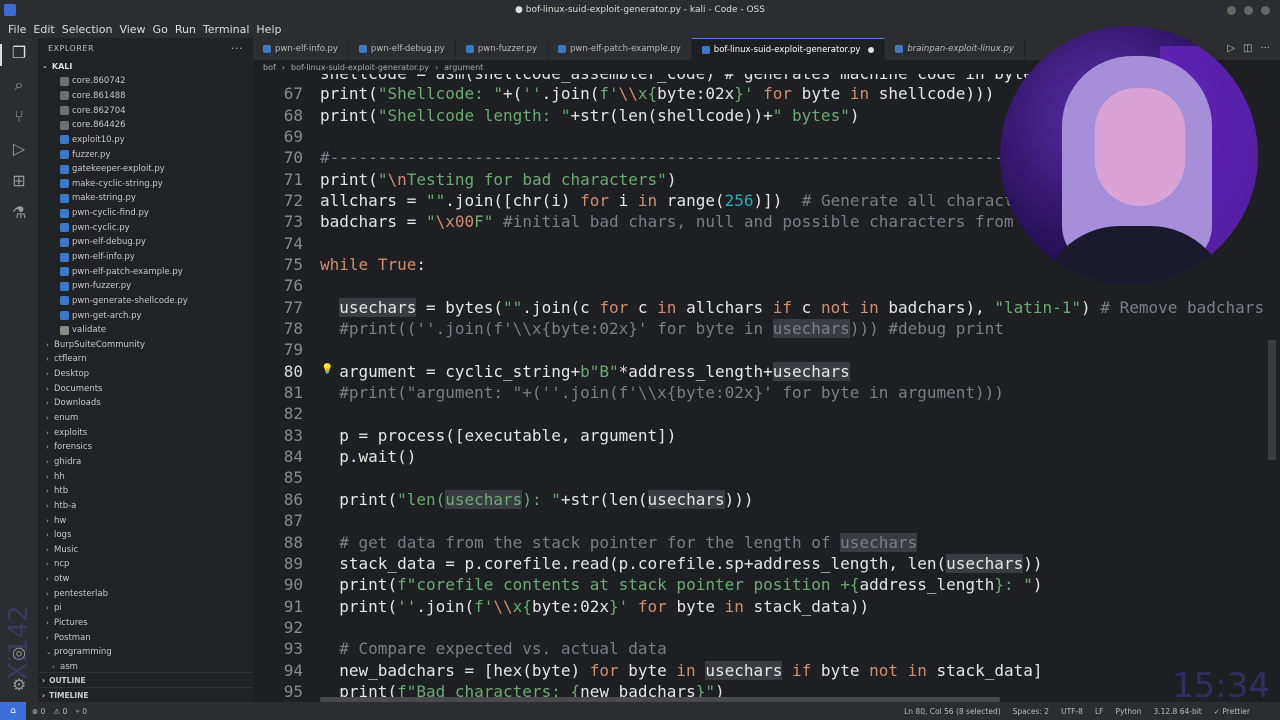 The width and height of the screenshot is (1280, 720). Describe the element at coordinates (69, 695) in the screenshot. I see `timeline-label: TIMELINE` at that location.